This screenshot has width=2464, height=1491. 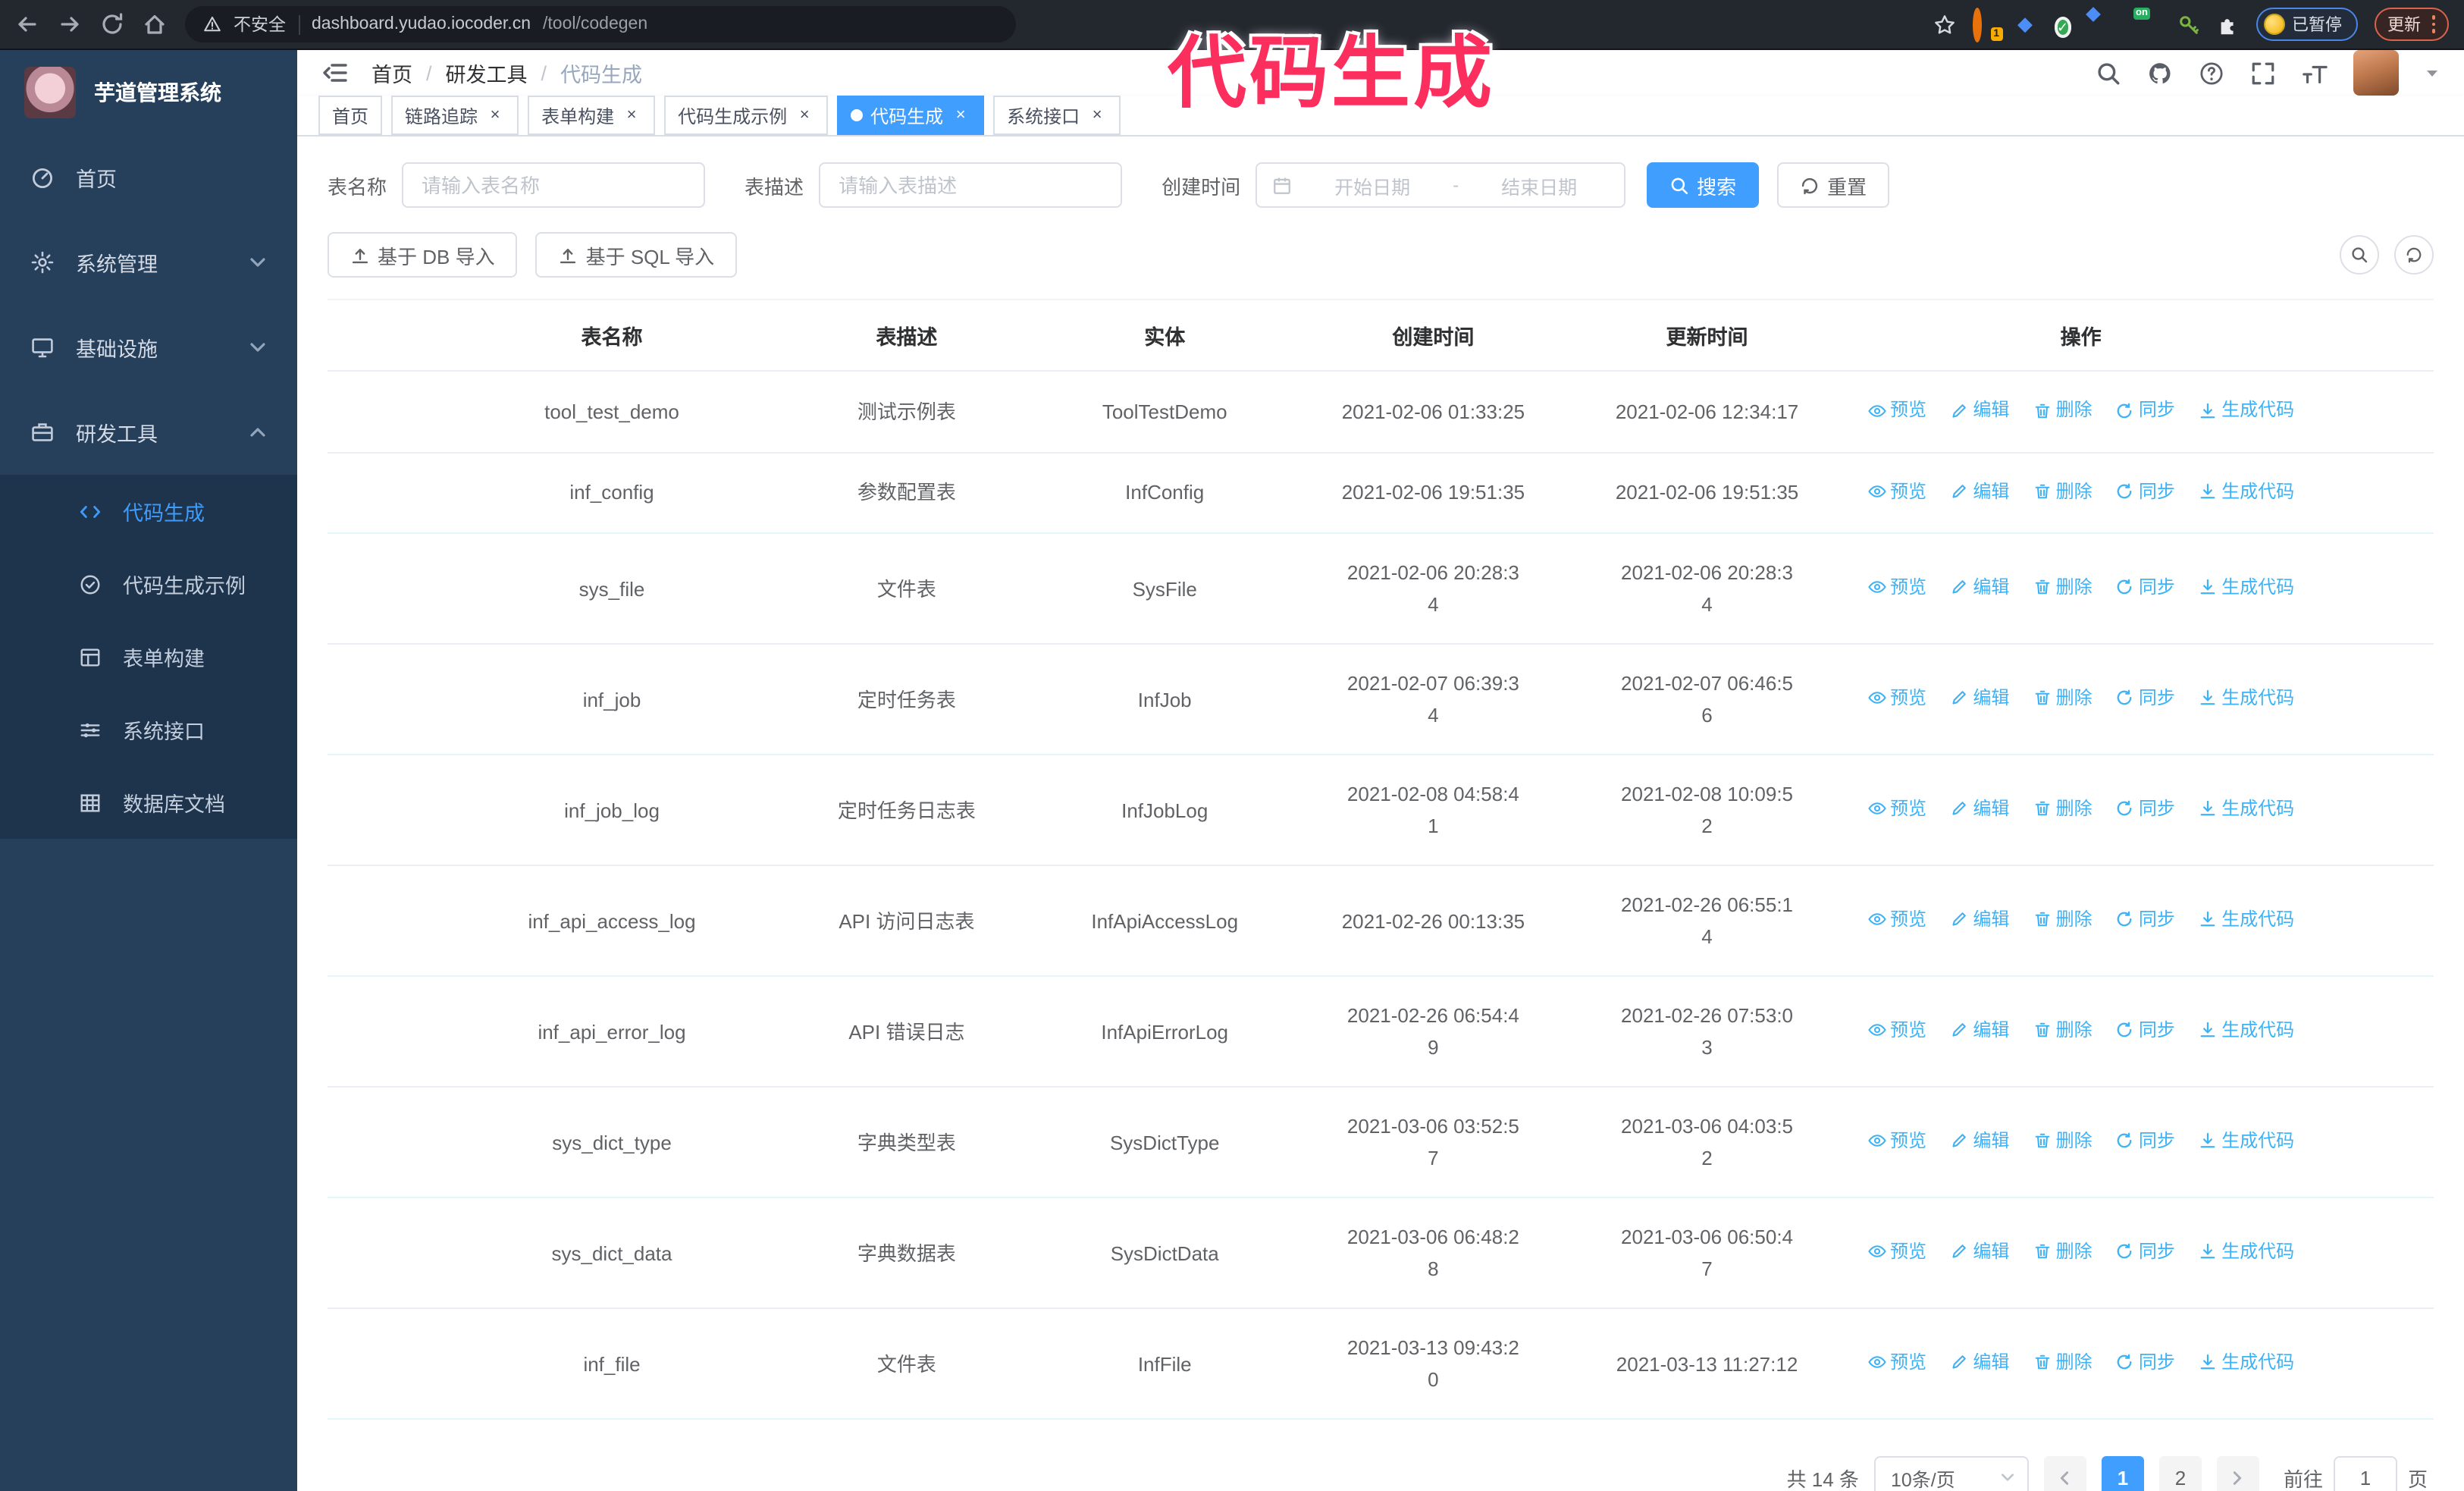 I want to click on view-tab: 首页, so click(x=351, y=115).